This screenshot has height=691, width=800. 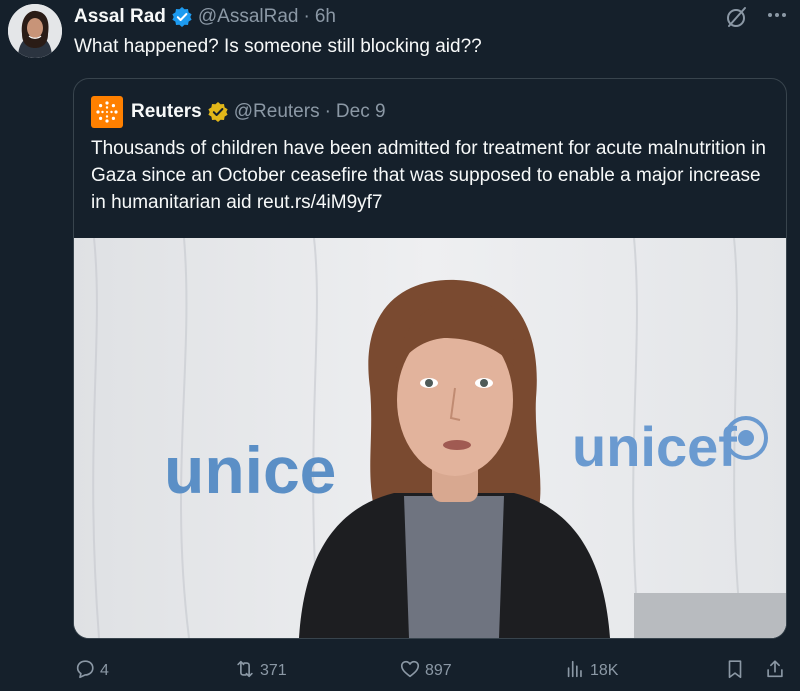 What do you see at coordinates (410, 671) in the screenshot?
I see `heart-icon` at bounding box center [410, 671].